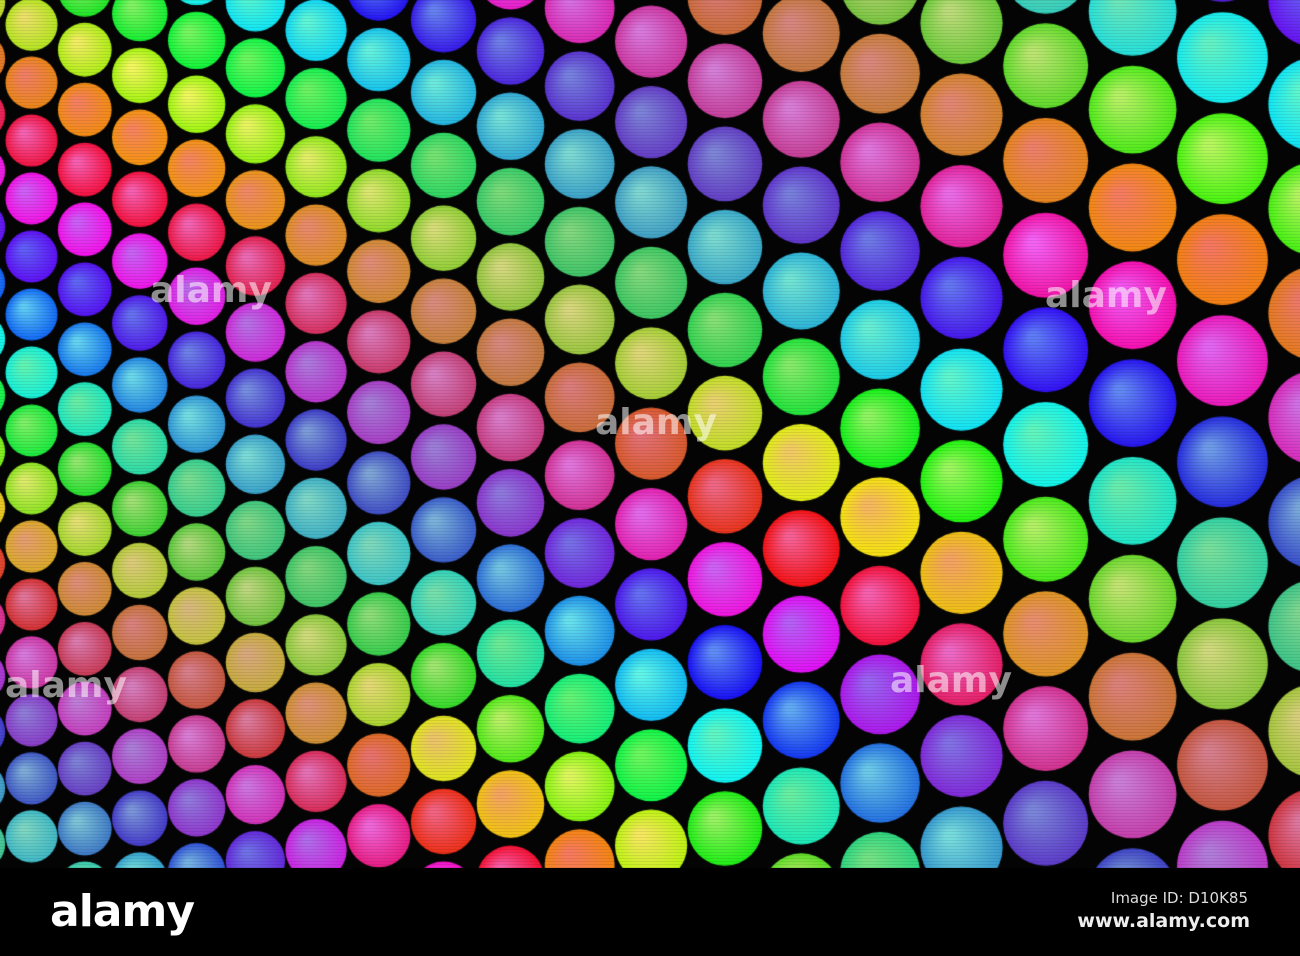 The width and height of the screenshot is (1300, 956). I want to click on image-id: Image ID: D10K85, so click(1179, 898).